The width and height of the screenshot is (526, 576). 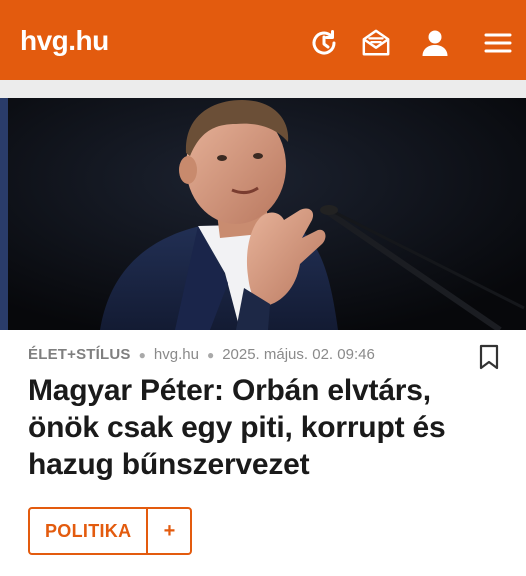 What do you see at coordinates (324, 43) in the screenshot?
I see `history-icon` at bounding box center [324, 43].